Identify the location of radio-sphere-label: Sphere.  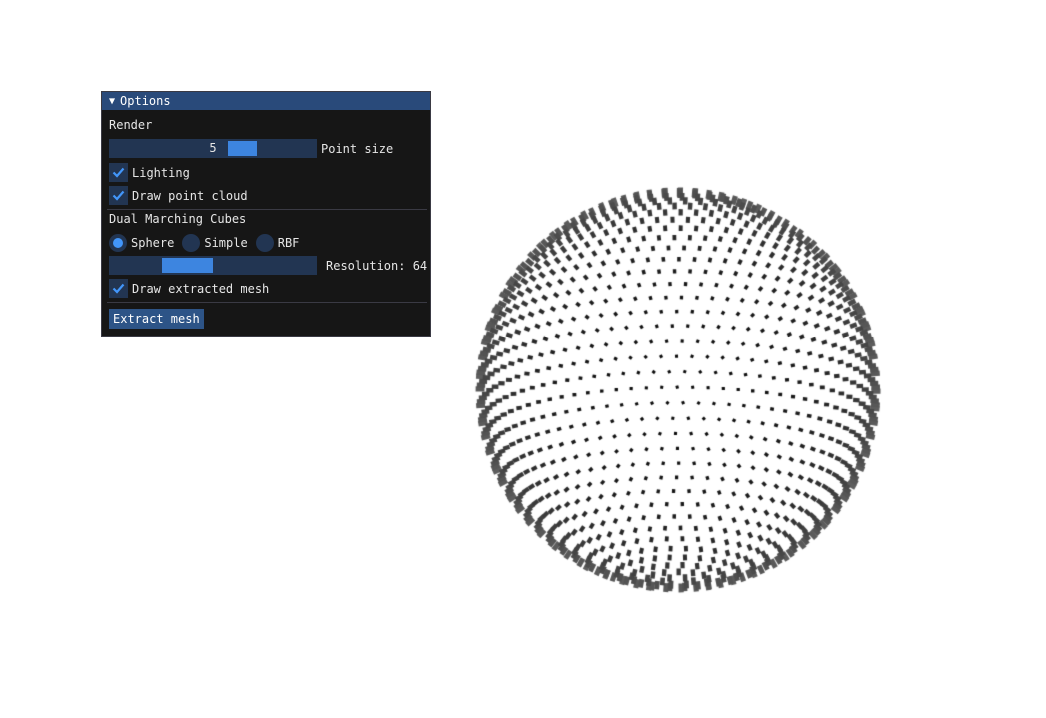
(153, 243).